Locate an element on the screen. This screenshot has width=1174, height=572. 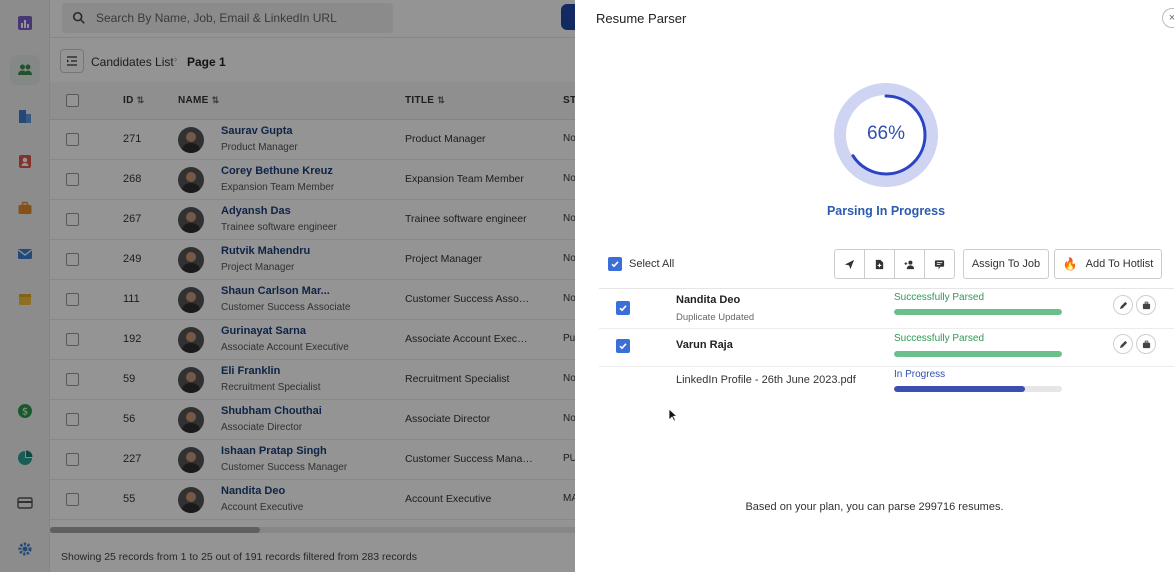
add-to-hotlist-label: Add To Hotlist is located at coordinates (1119, 264).